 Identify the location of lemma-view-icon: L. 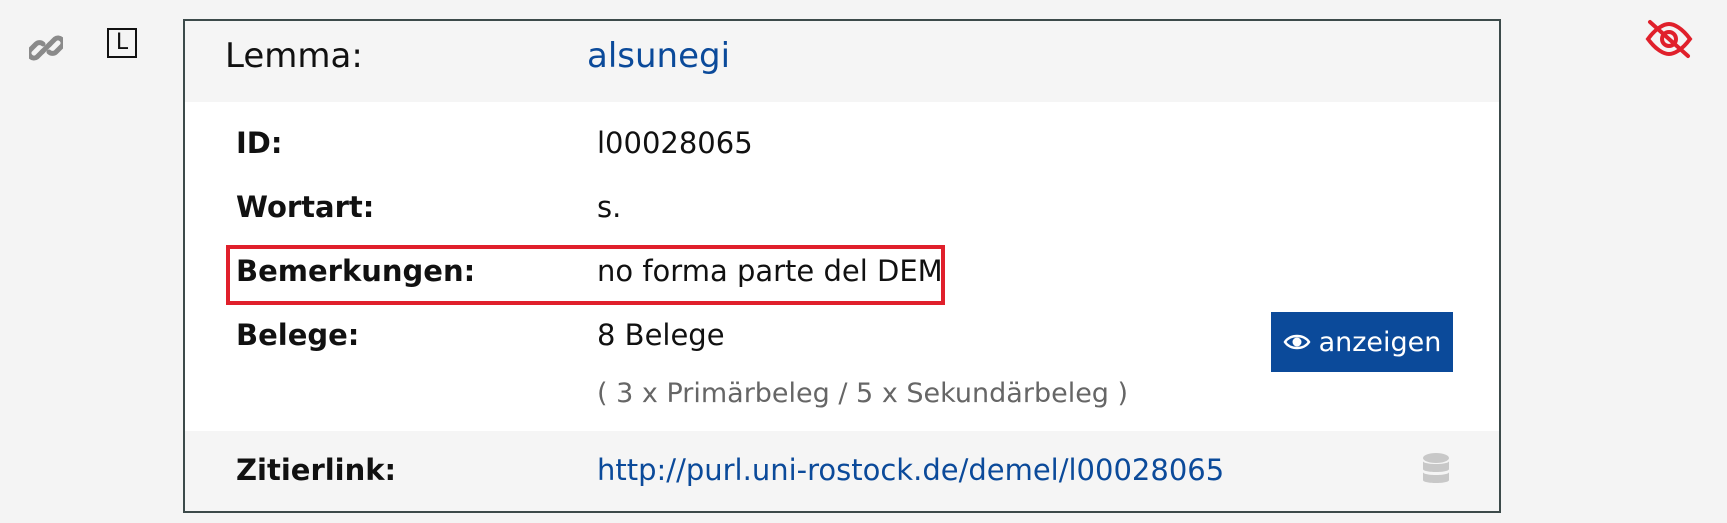
(122, 43).